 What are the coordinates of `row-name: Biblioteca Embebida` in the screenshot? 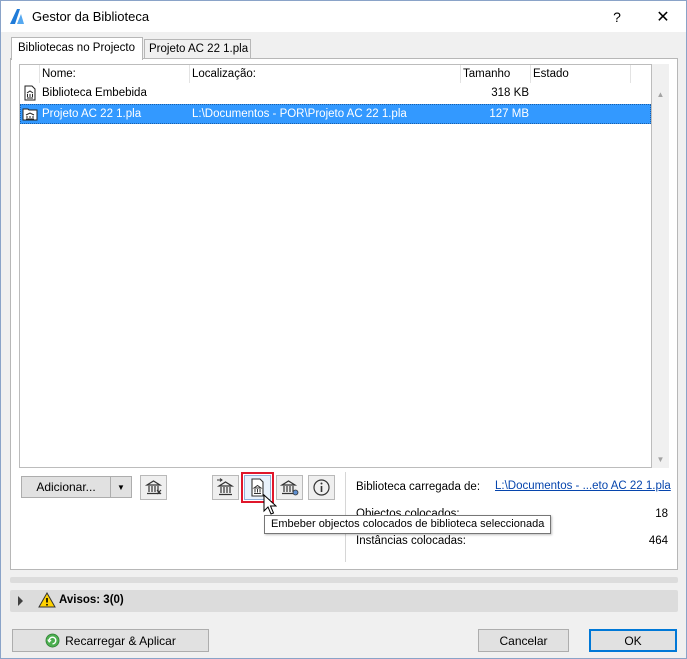 It's located at (94, 93).